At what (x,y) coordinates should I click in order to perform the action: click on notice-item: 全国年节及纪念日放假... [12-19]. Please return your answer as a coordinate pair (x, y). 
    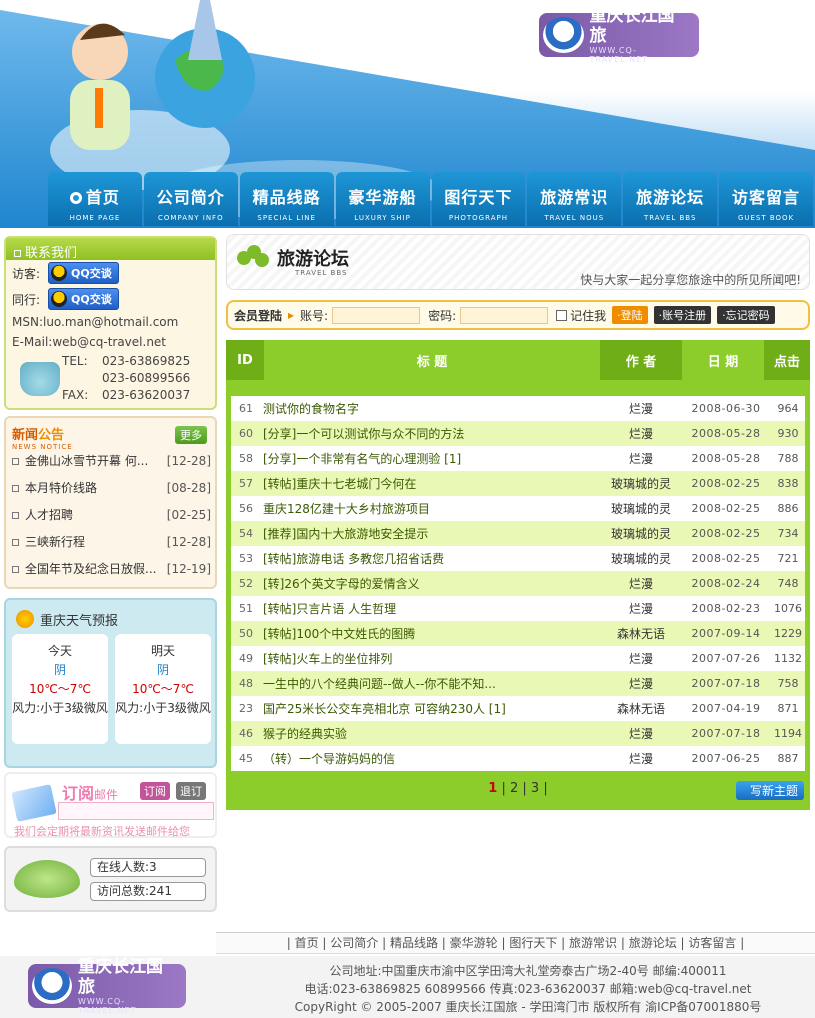
    Looking at the image, I should click on (110, 569).